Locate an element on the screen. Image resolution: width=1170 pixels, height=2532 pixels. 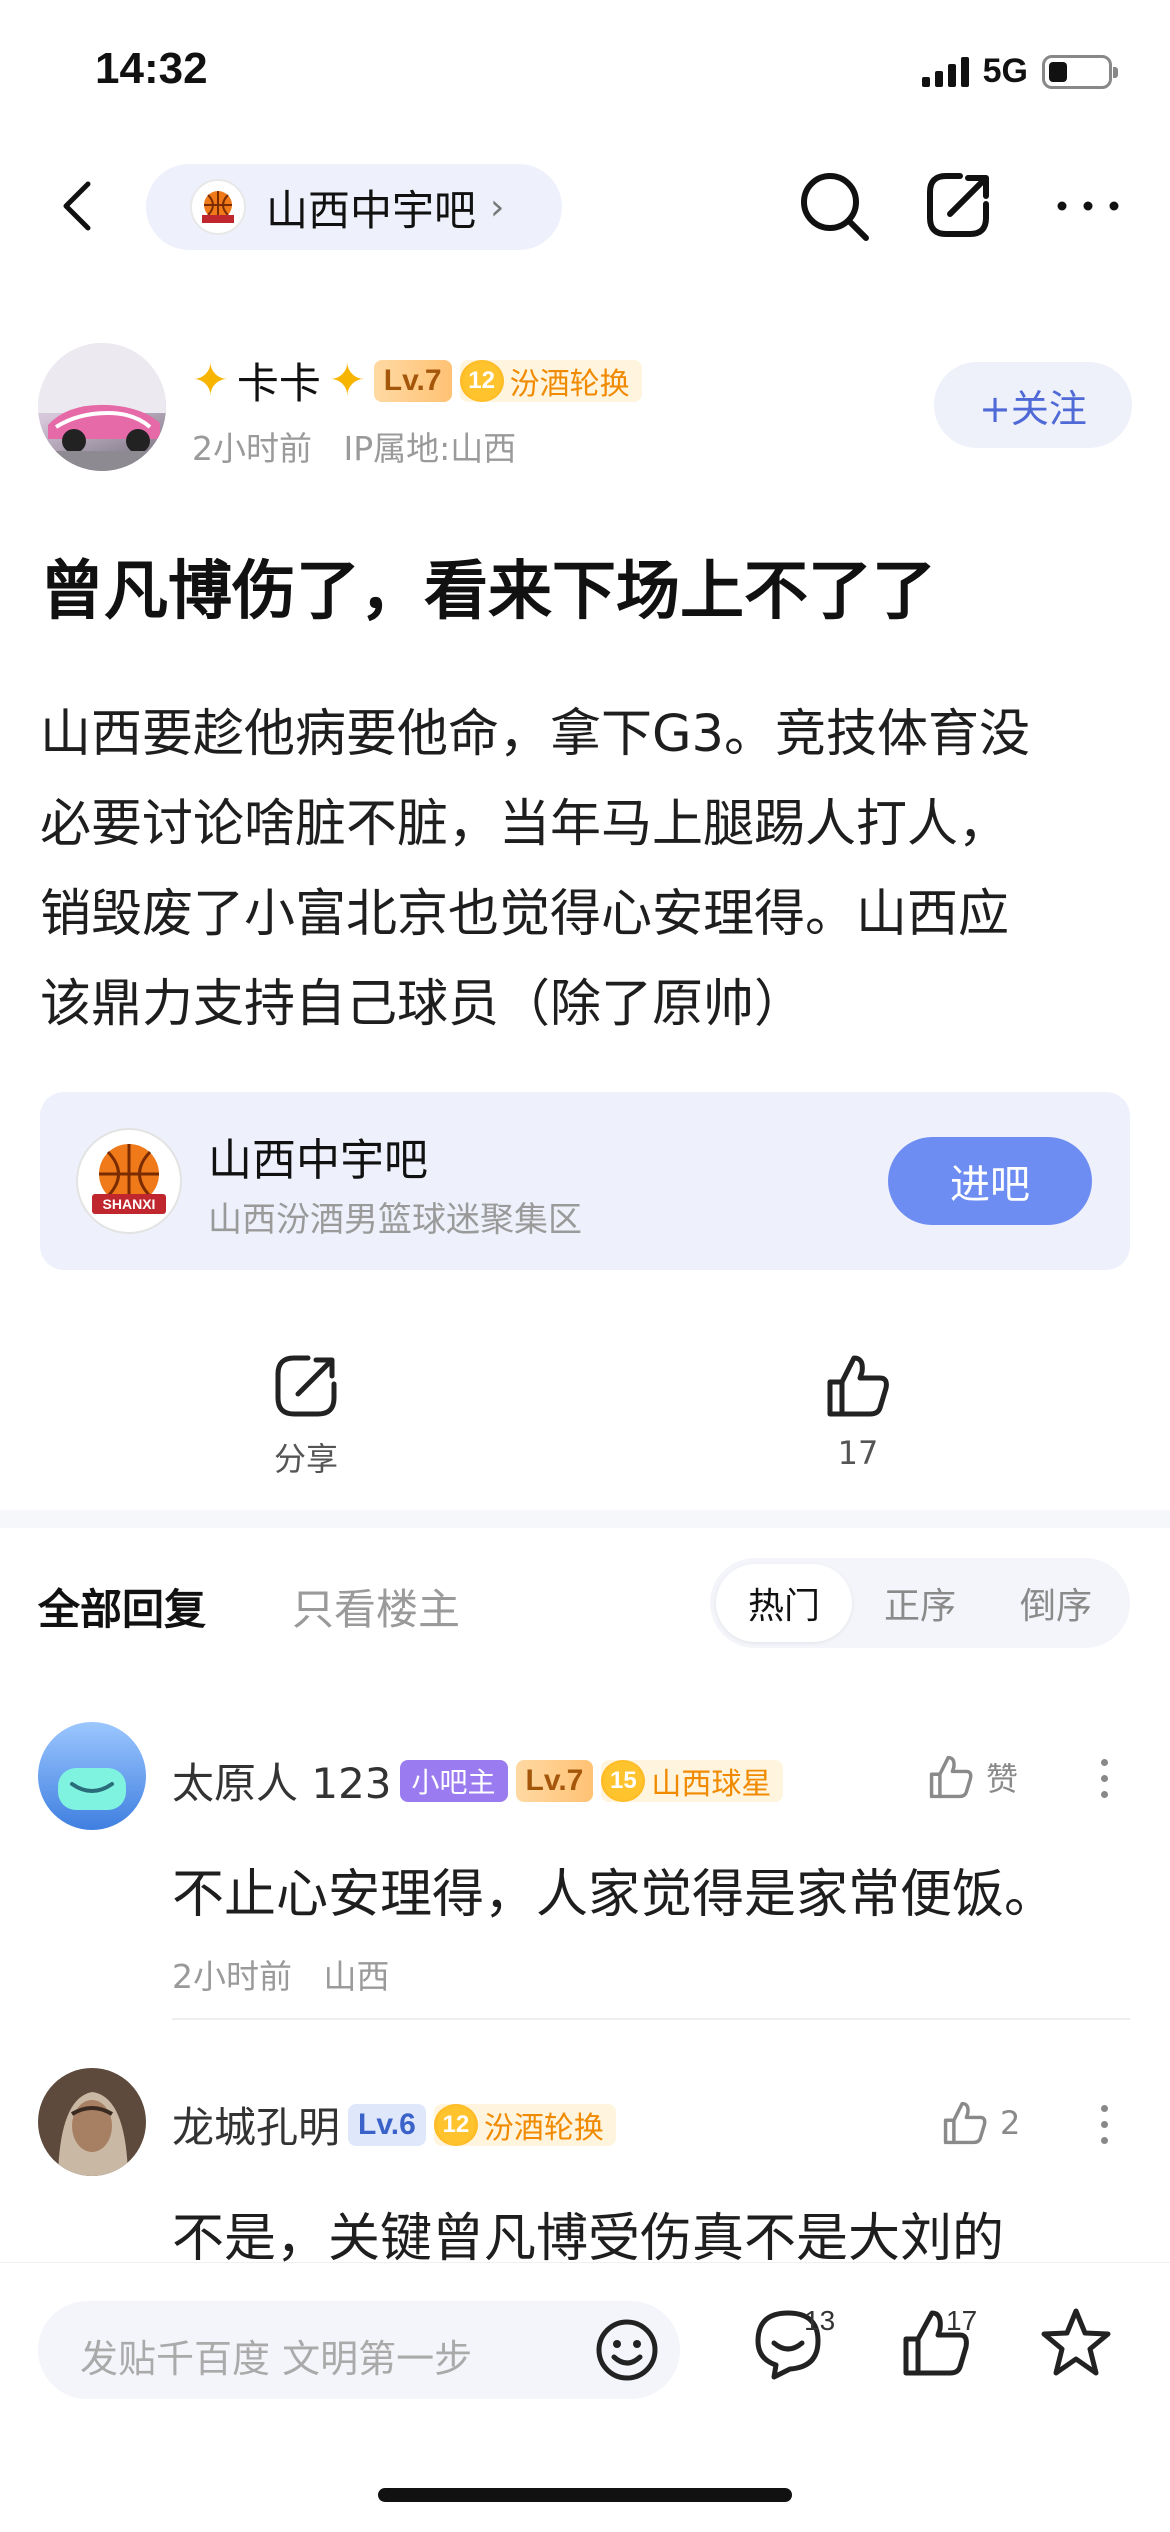
comment-location: 山西 is located at coordinates (356, 1976).